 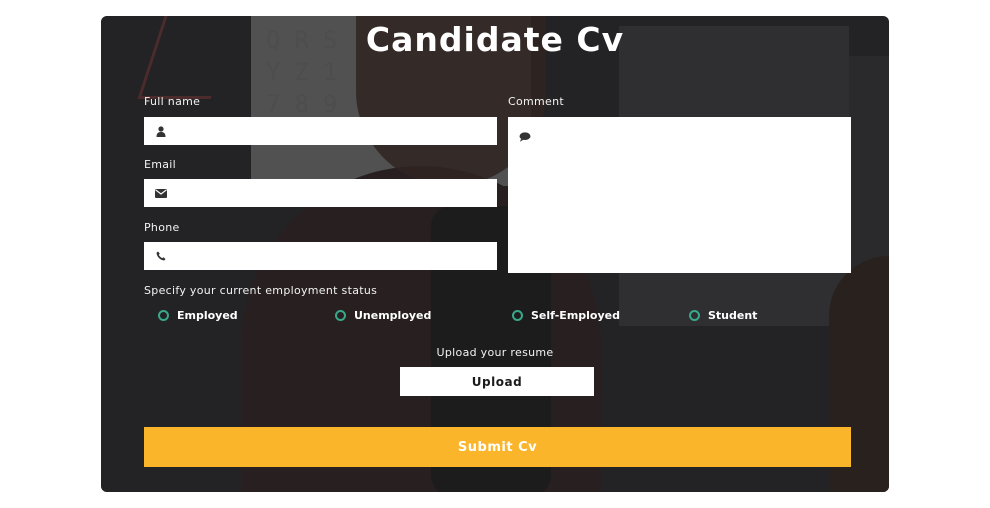 I want to click on radio-employed: Employed, so click(x=198, y=315).